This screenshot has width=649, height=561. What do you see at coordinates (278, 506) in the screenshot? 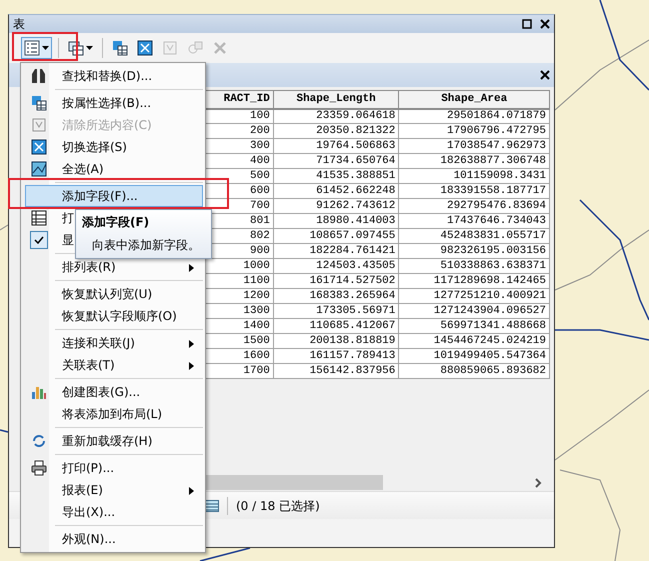
I see `selection-count: (0 / 18 已选择)` at bounding box center [278, 506].